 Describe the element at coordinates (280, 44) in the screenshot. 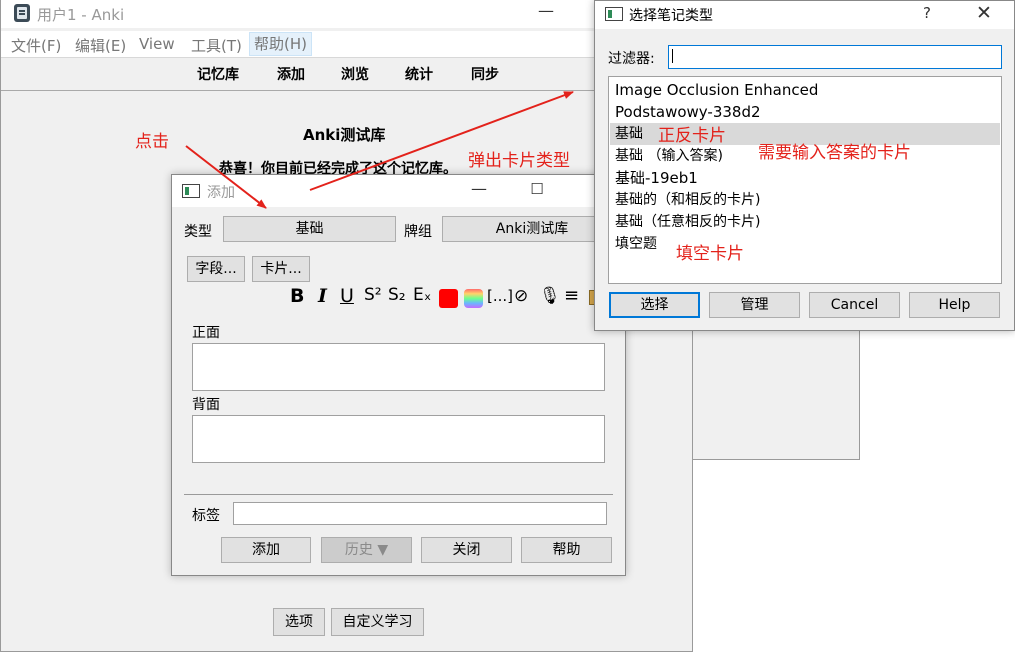

I see `menu-help: 帮助(H)` at that location.